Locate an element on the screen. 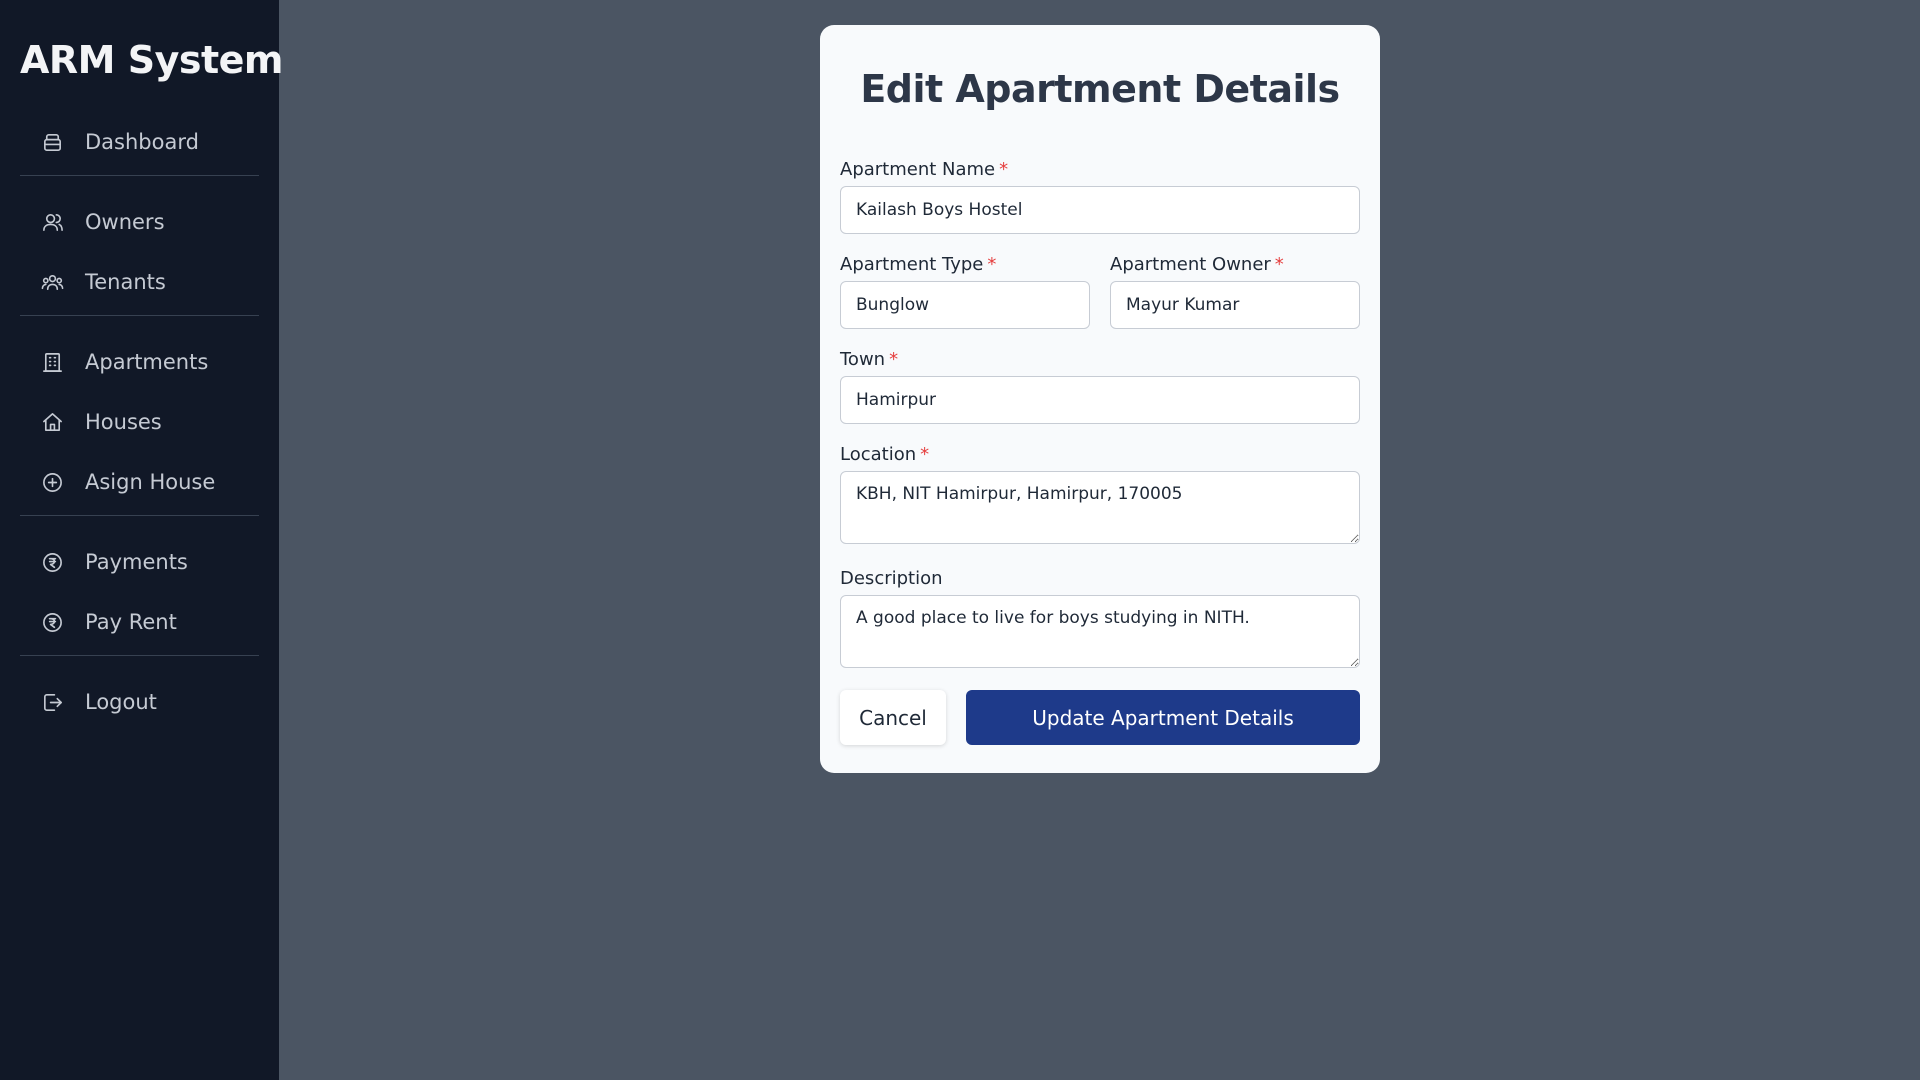 The width and height of the screenshot is (1920, 1080). owners-icon is located at coordinates (52, 222).